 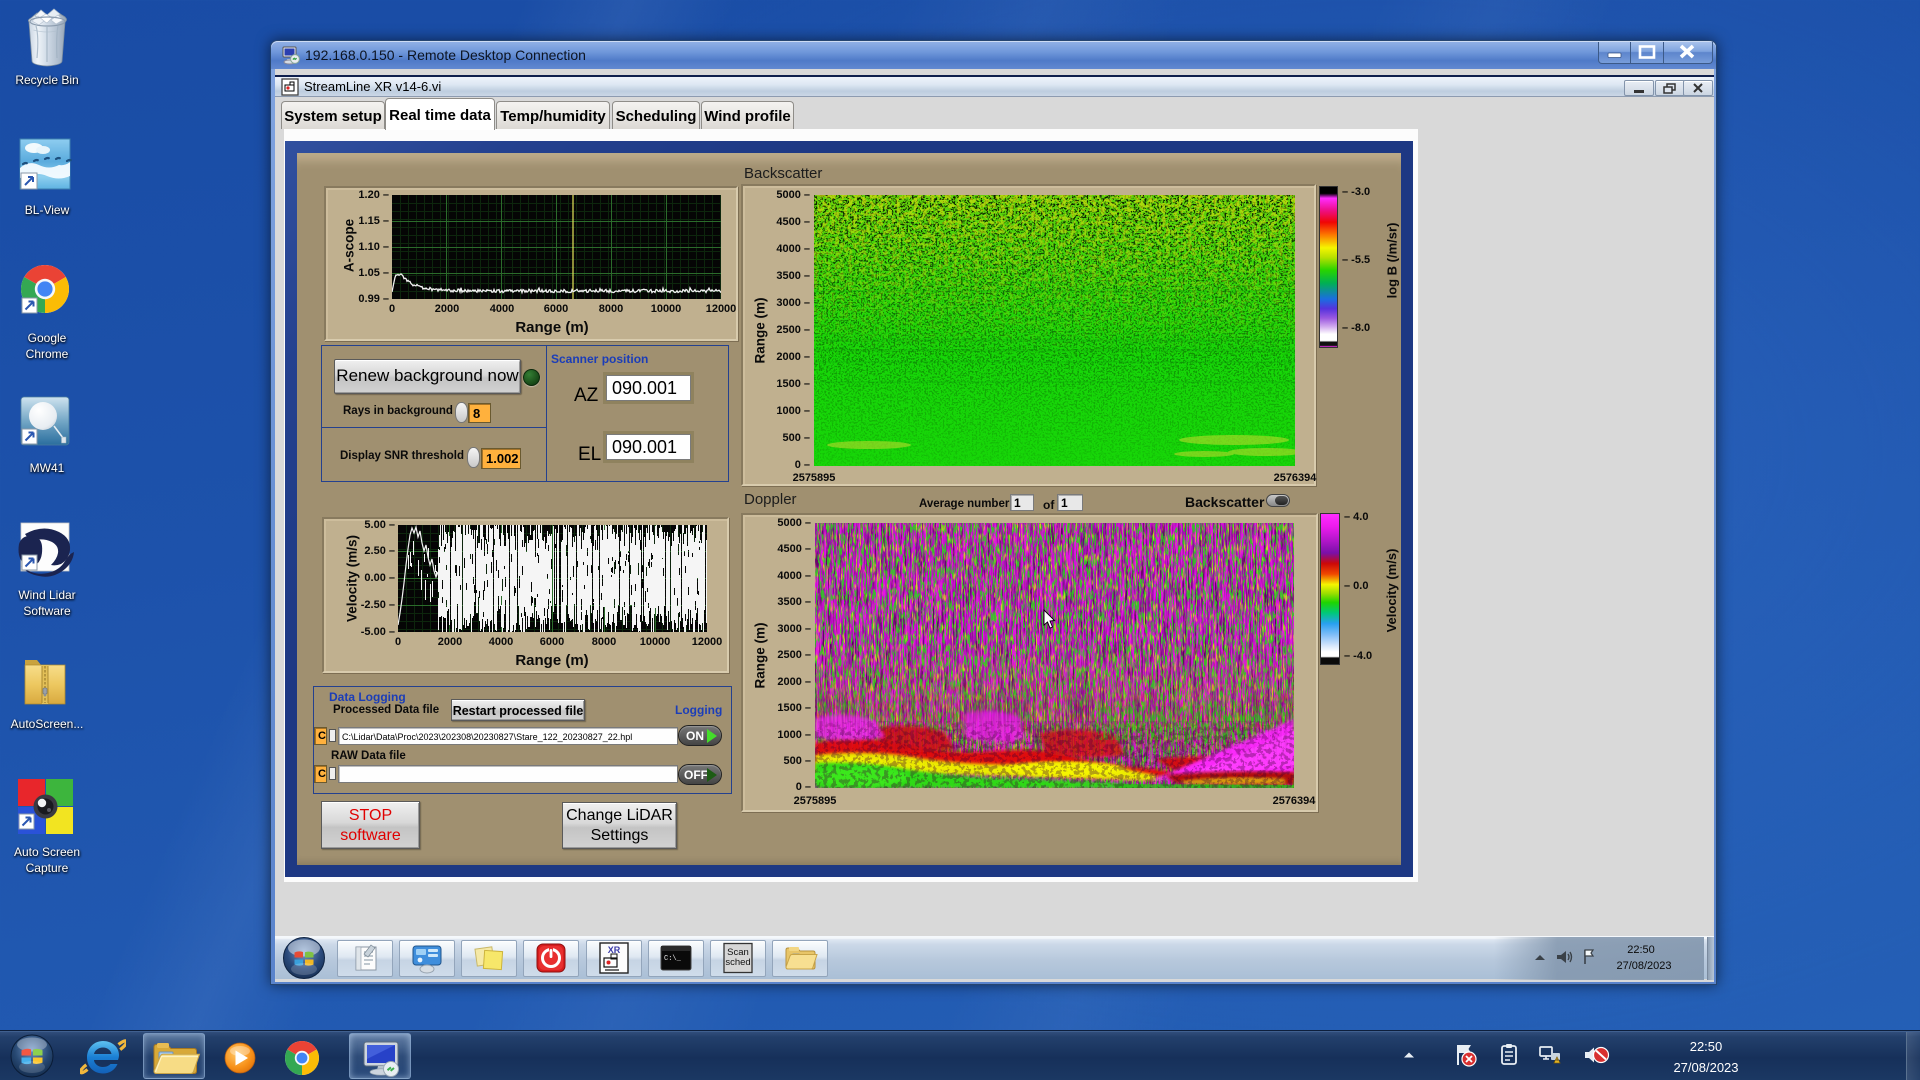 I want to click on svg-text: sched, so click(x=737, y=962).